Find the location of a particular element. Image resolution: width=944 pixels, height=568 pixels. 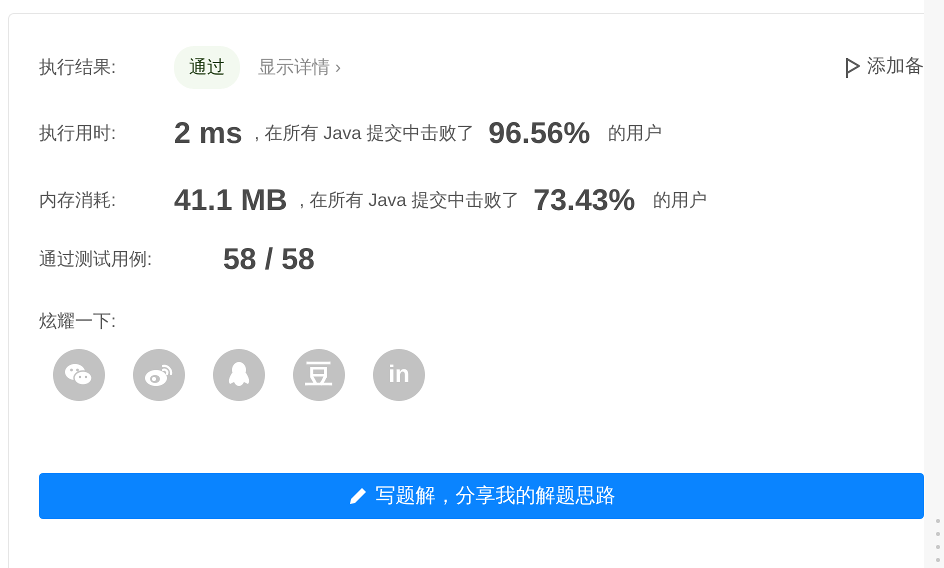

eye-signal-icon is located at coordinates (159, 375).